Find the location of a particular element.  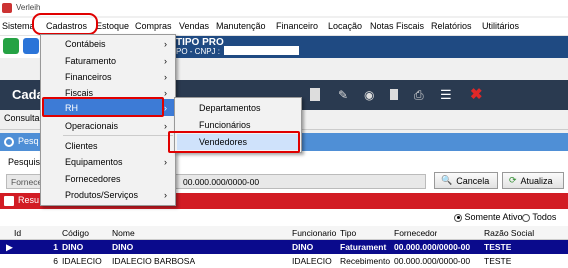

cnpj-label: PO - CNPJ : is located at coordinates (198, 51).